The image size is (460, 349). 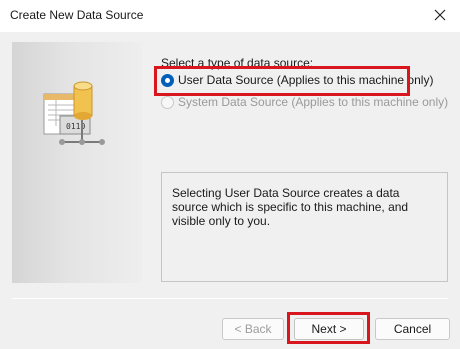 What do you see at coordinates (230, 16) in the screenshot?
I see `title-bar: Create New Data Source` at bounding box center [230, 16].